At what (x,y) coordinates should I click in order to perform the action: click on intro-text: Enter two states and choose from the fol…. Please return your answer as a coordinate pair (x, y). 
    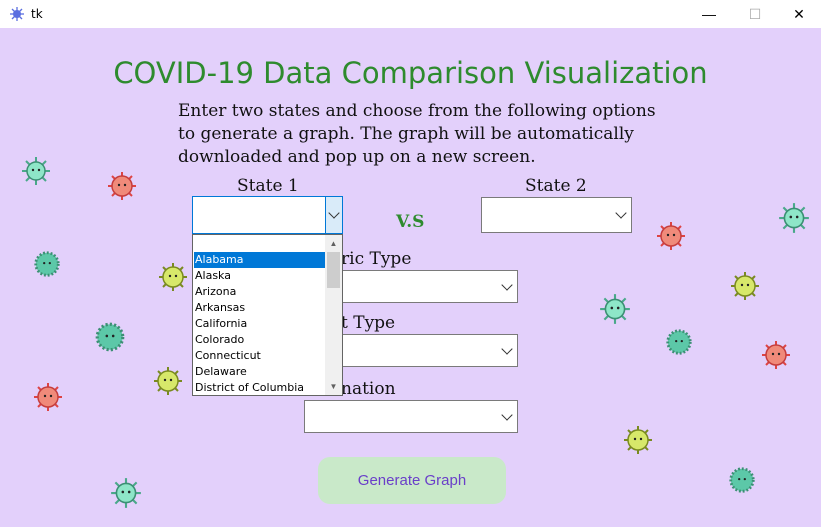
    Looking at the image, I should click on (428, 134).